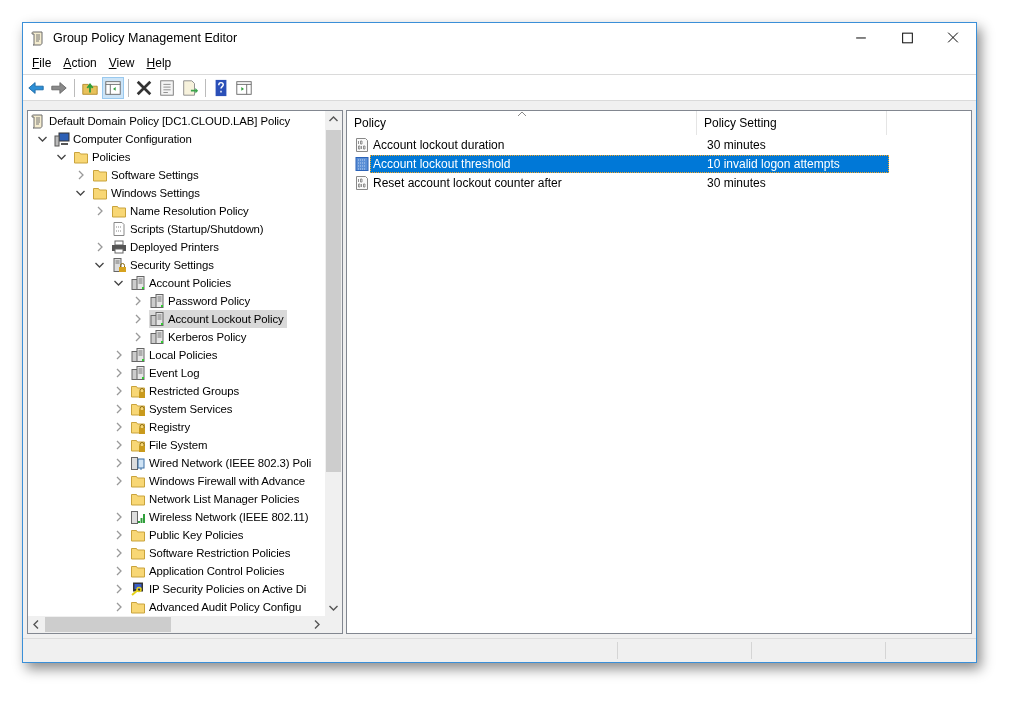 The width and height of the screenshot is (1020, 707). Describe the element at coordinates (181, 211) in the screenshot. I see `tree-item: Name Resolution Policy` at that location.